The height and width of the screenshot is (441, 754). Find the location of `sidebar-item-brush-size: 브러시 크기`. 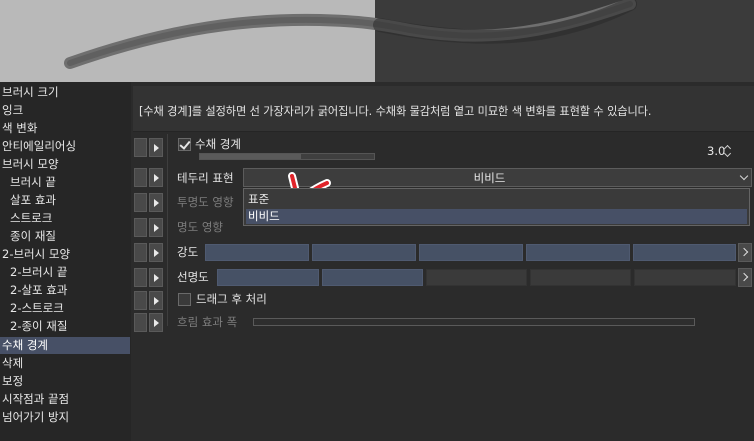

sidebar-item-brush-size: 브러시 크기 is located at coordinates (65, 92).